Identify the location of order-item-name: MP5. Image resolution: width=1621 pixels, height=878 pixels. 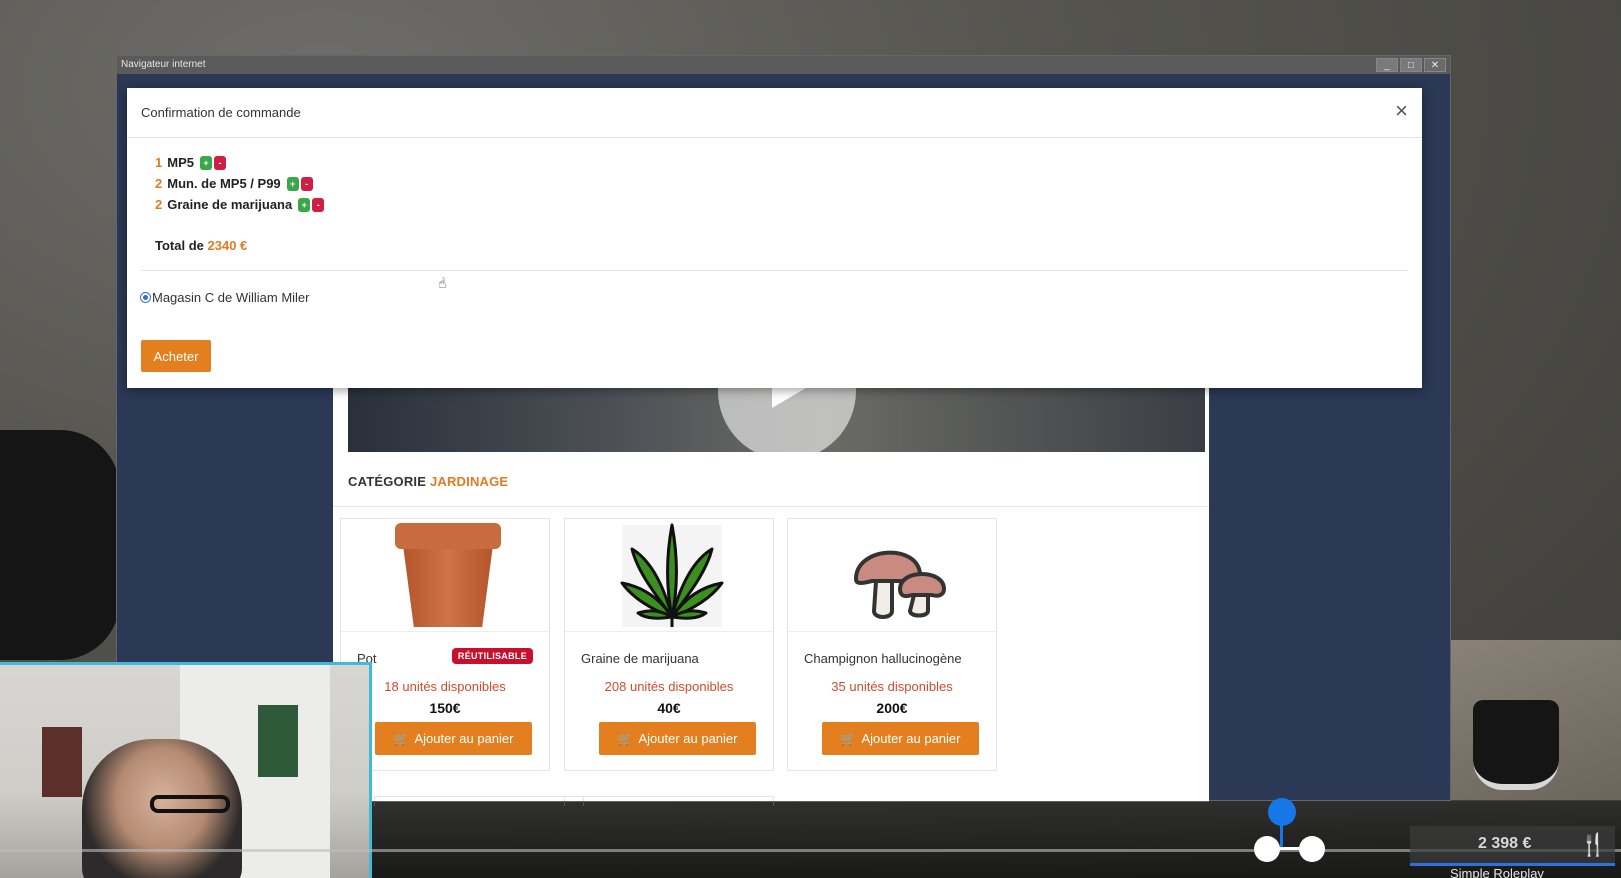
(180, 162).